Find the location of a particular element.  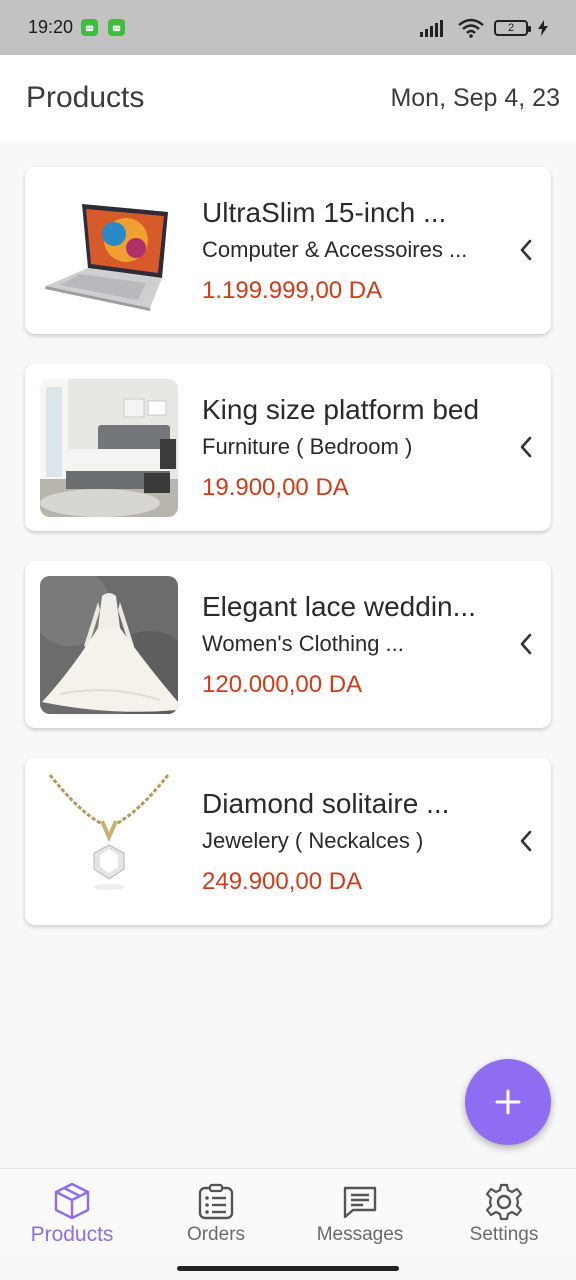

nav-item-settings: Settings is located at coordinates (504, 1212).